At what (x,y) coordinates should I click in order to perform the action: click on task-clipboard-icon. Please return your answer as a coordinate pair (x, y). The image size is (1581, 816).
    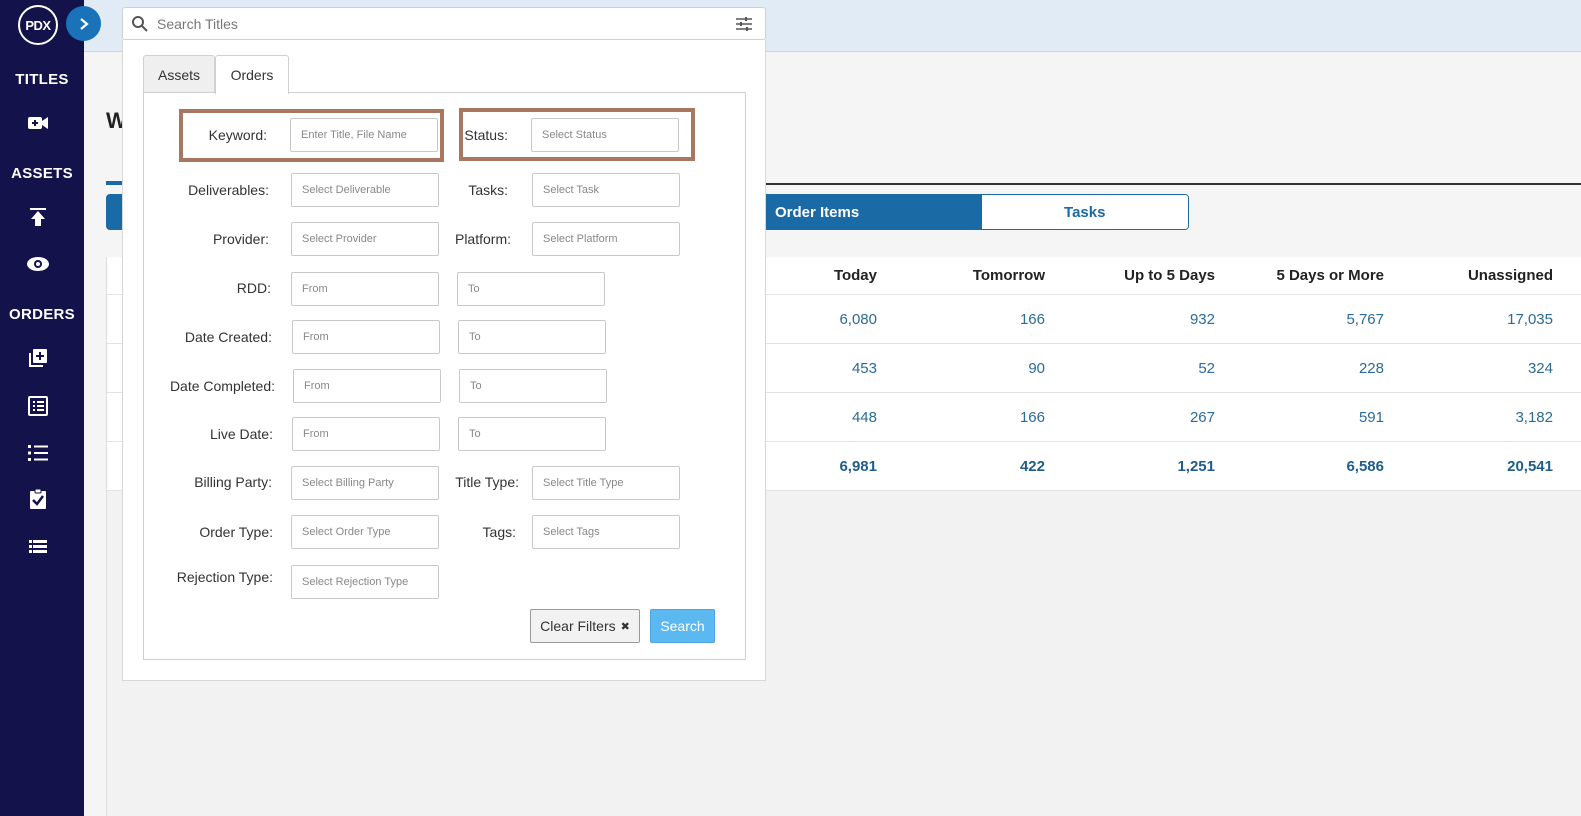
    Looking at the image, I should click on (38, 499).